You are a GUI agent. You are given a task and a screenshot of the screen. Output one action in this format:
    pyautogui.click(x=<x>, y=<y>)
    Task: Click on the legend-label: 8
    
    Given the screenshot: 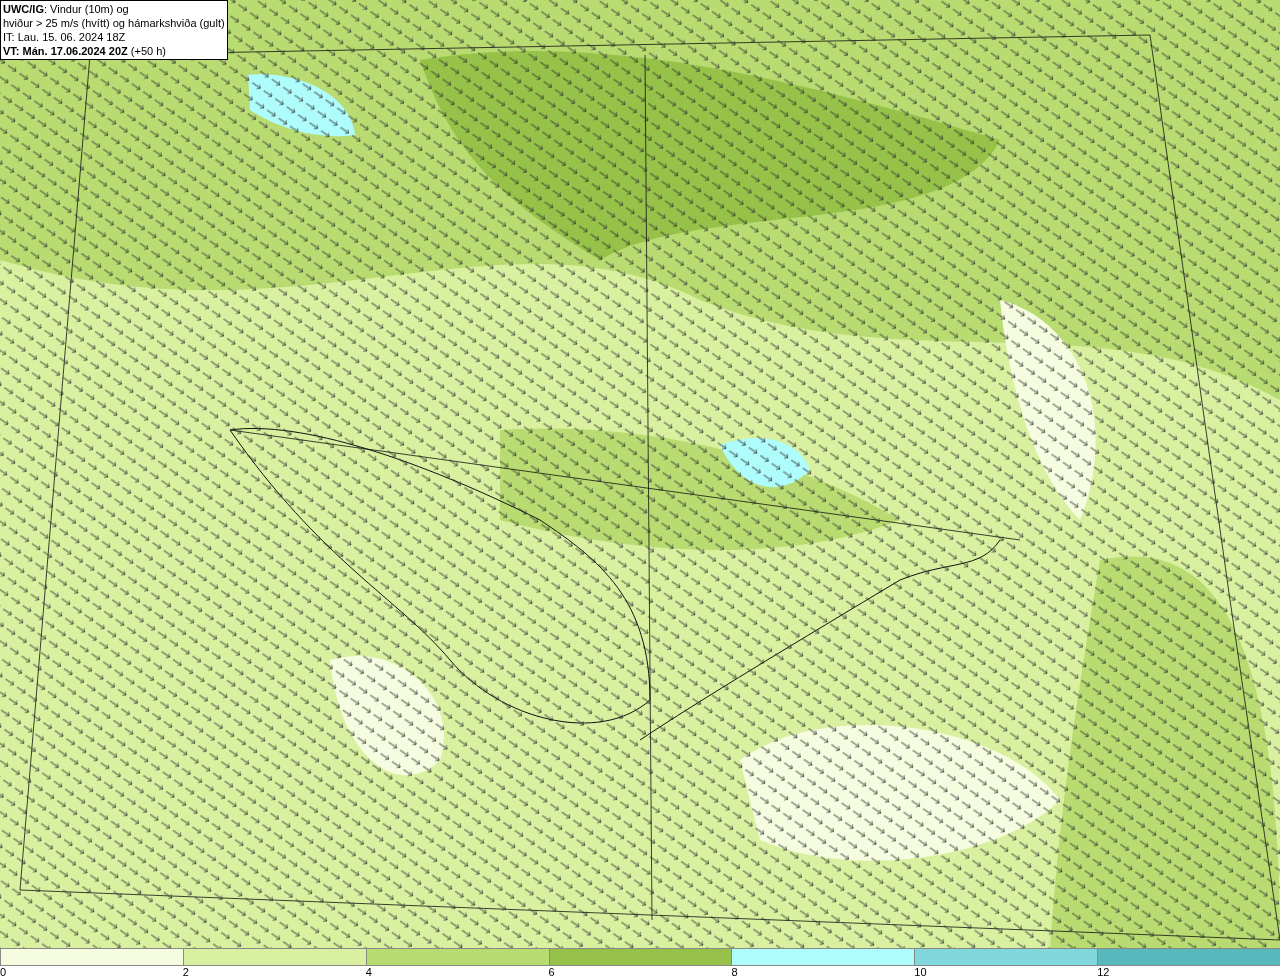 What is the action you would take?
    pyautogui.click(x=734, y=972)
    